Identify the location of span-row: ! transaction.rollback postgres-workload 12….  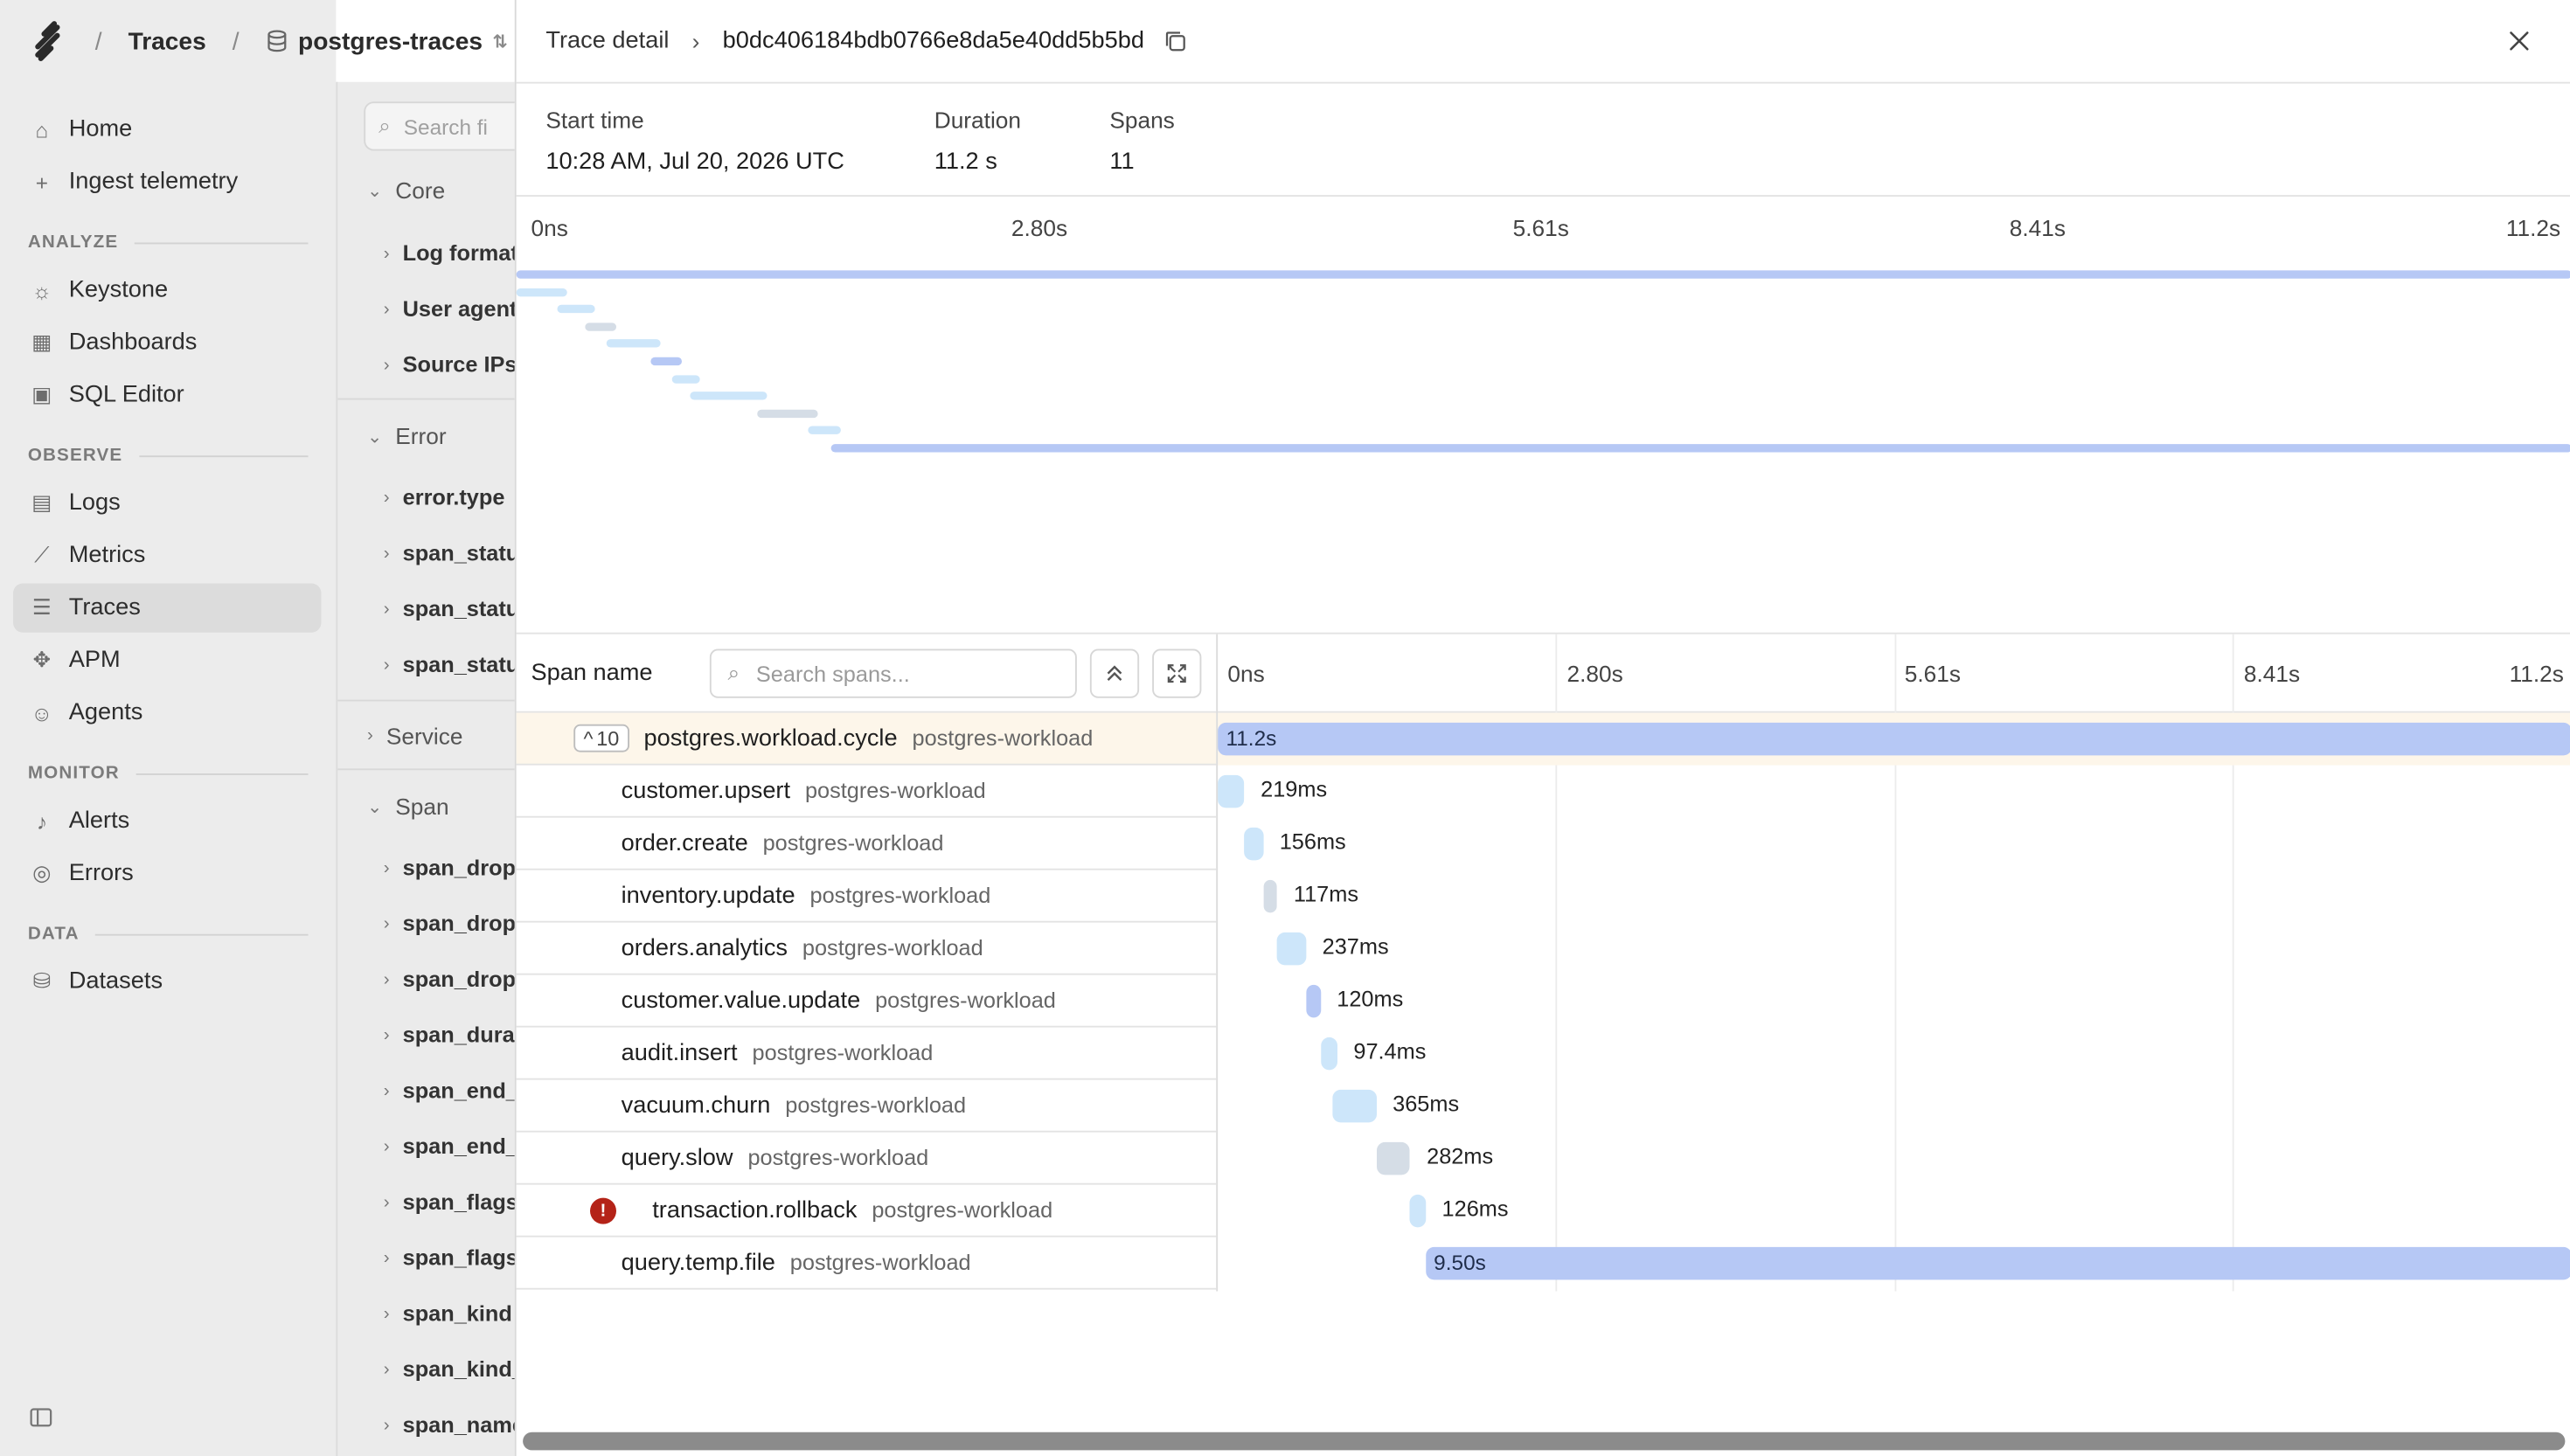
(1543, 1211).